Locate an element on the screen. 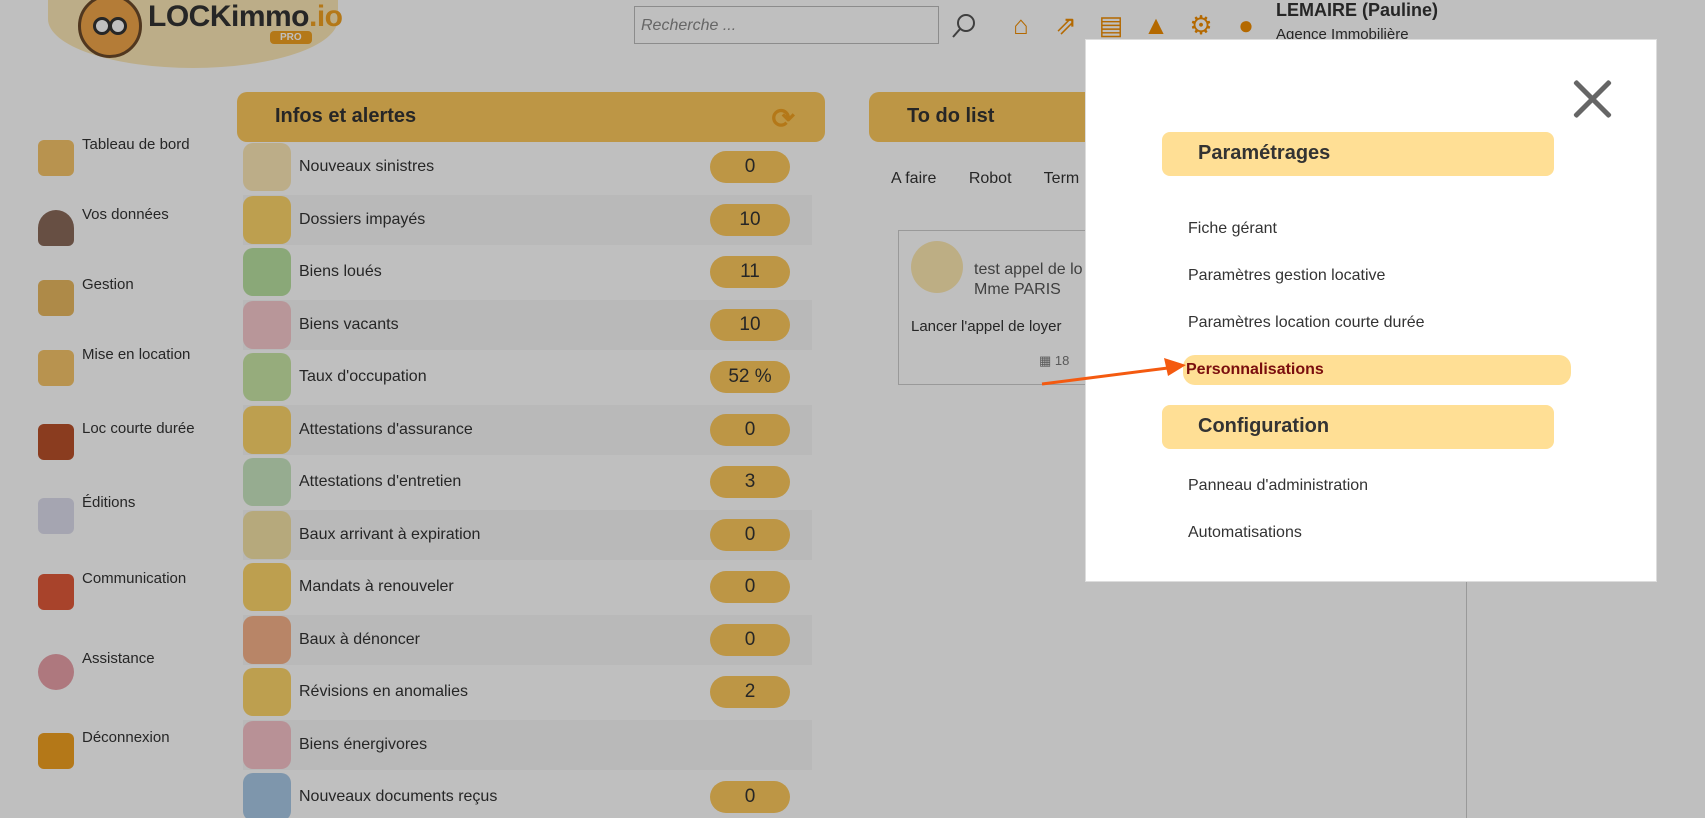  pointer-arrow-icon is located at coordinates (1113, 372).